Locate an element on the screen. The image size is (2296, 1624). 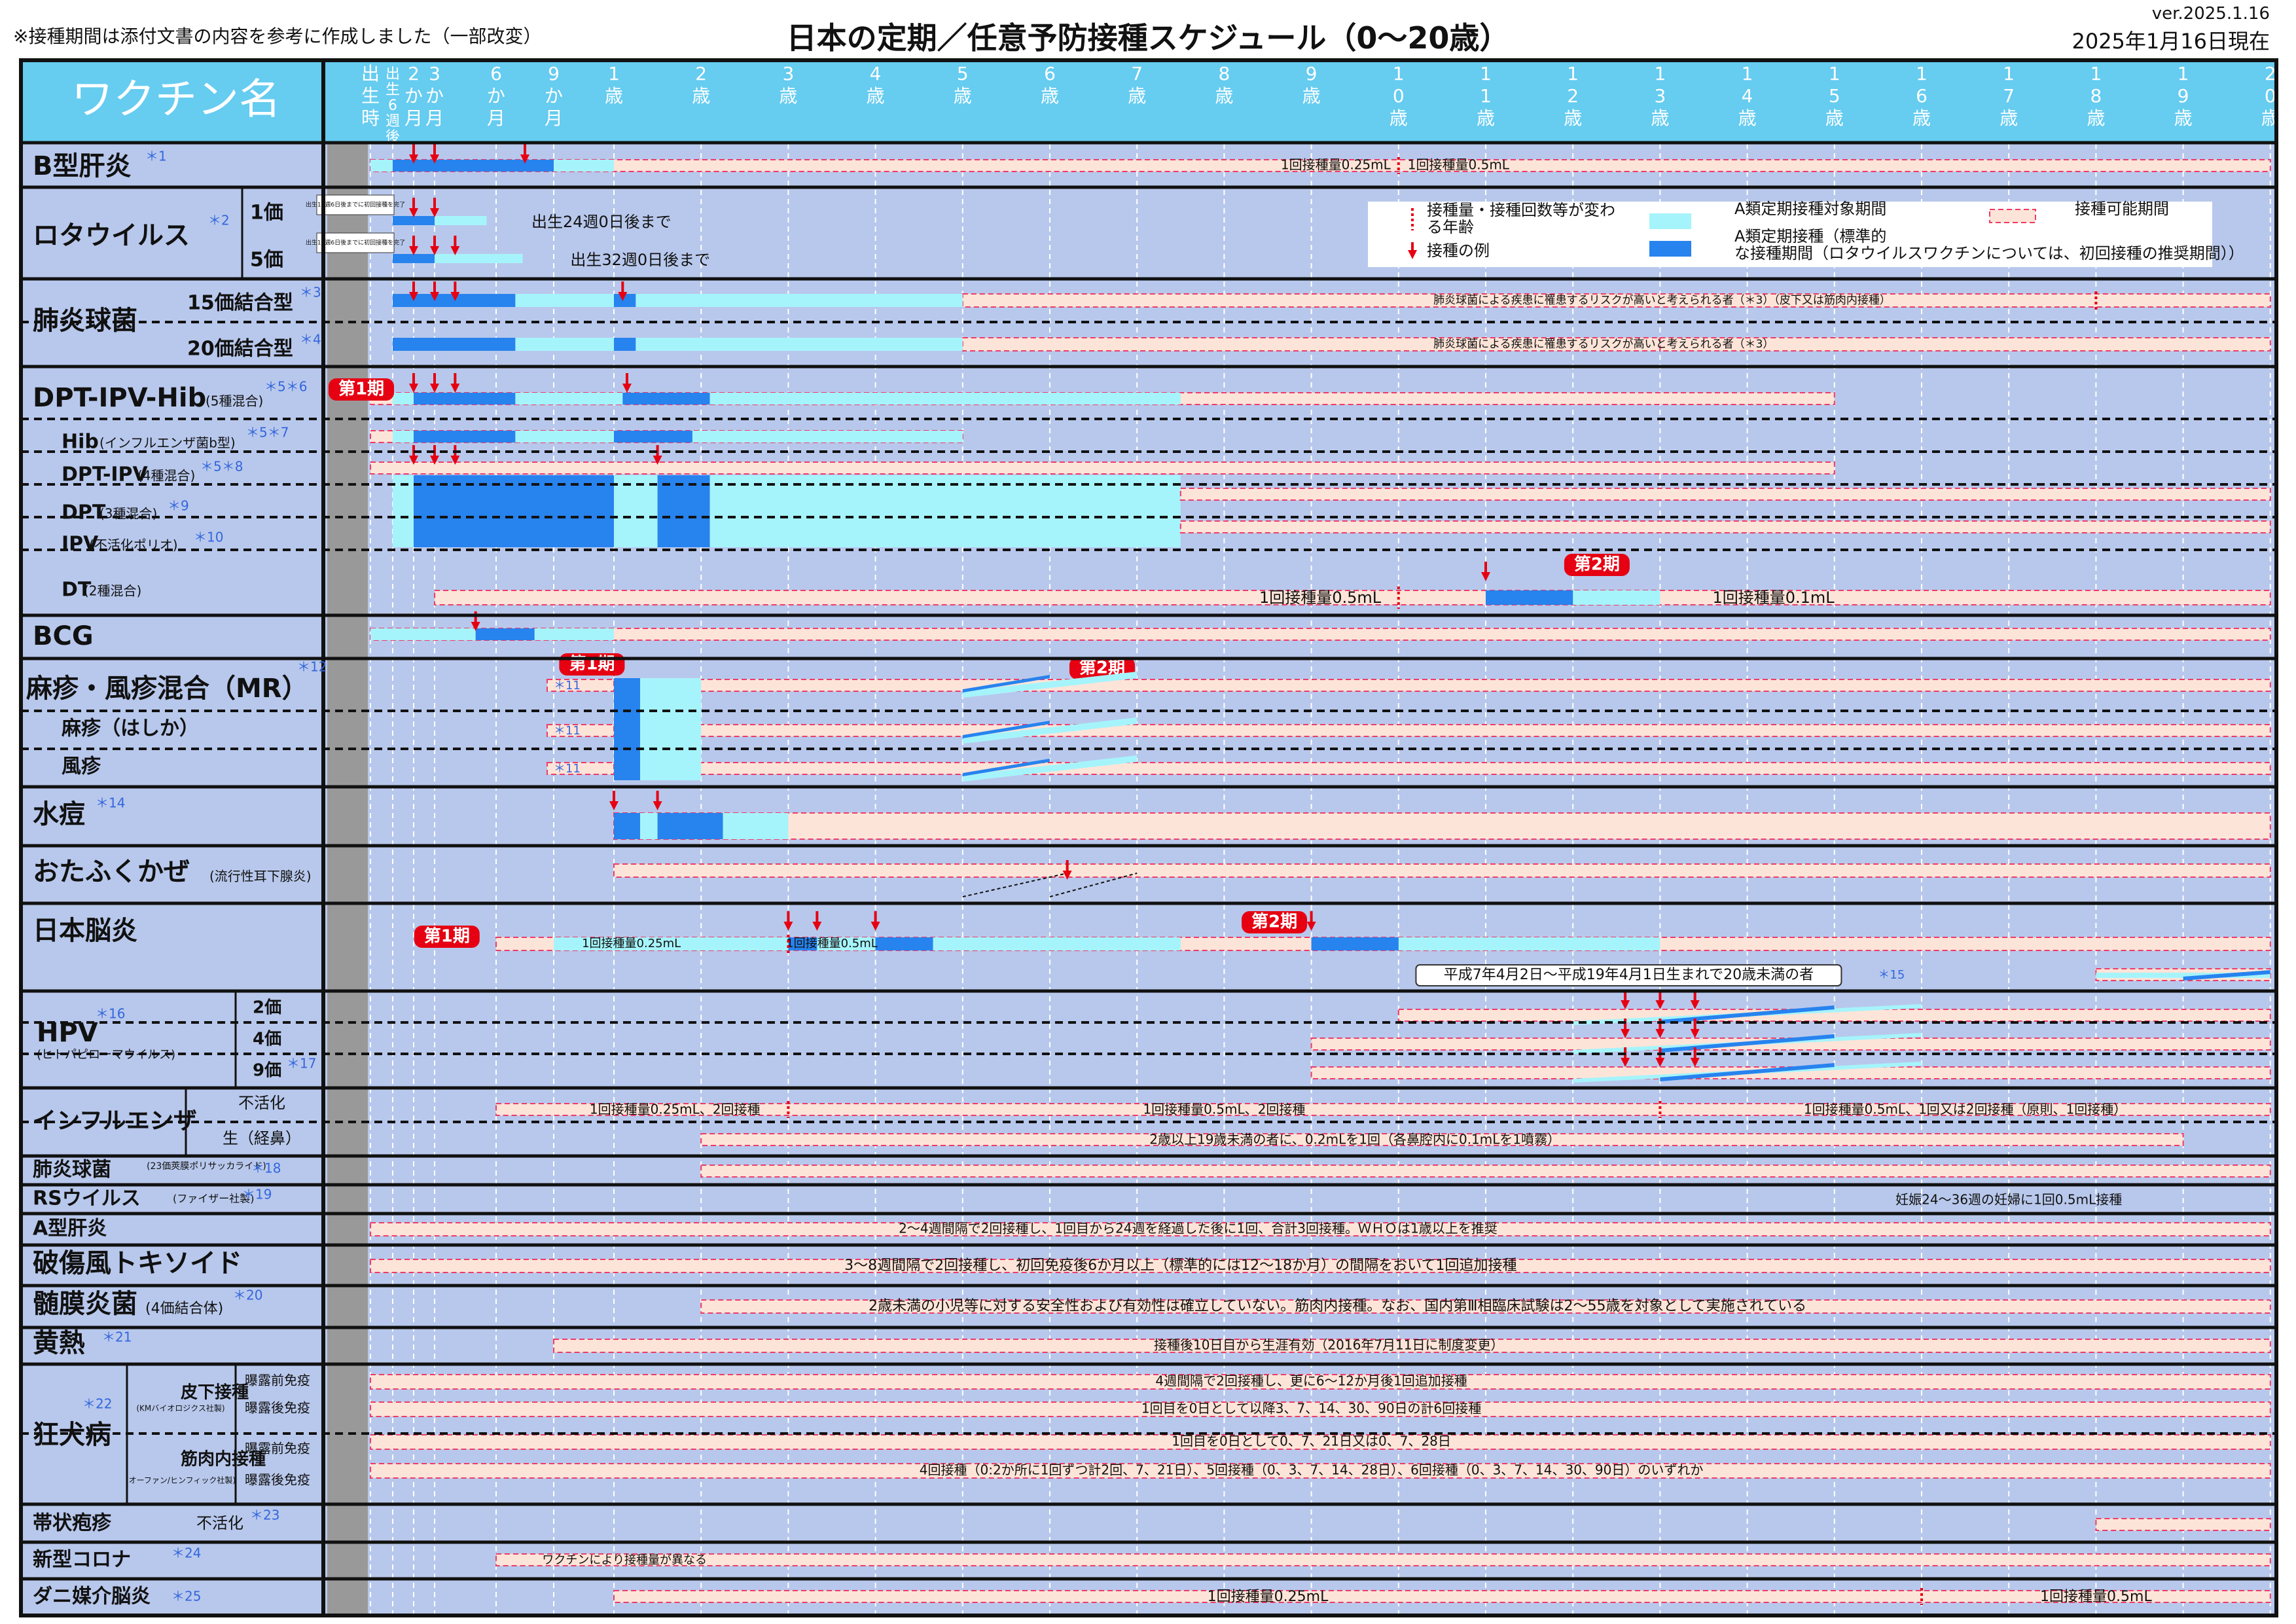
legend-blue-swatch is located at coordinates (1670, 249).